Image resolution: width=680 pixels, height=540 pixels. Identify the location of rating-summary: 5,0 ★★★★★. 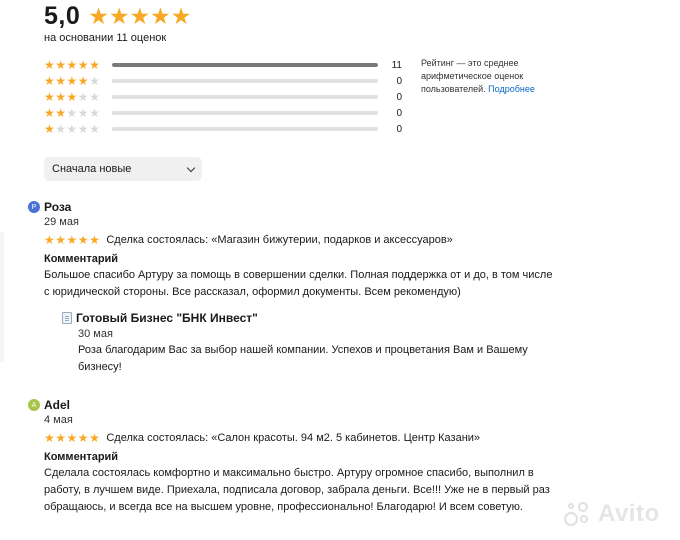
(117, 16).